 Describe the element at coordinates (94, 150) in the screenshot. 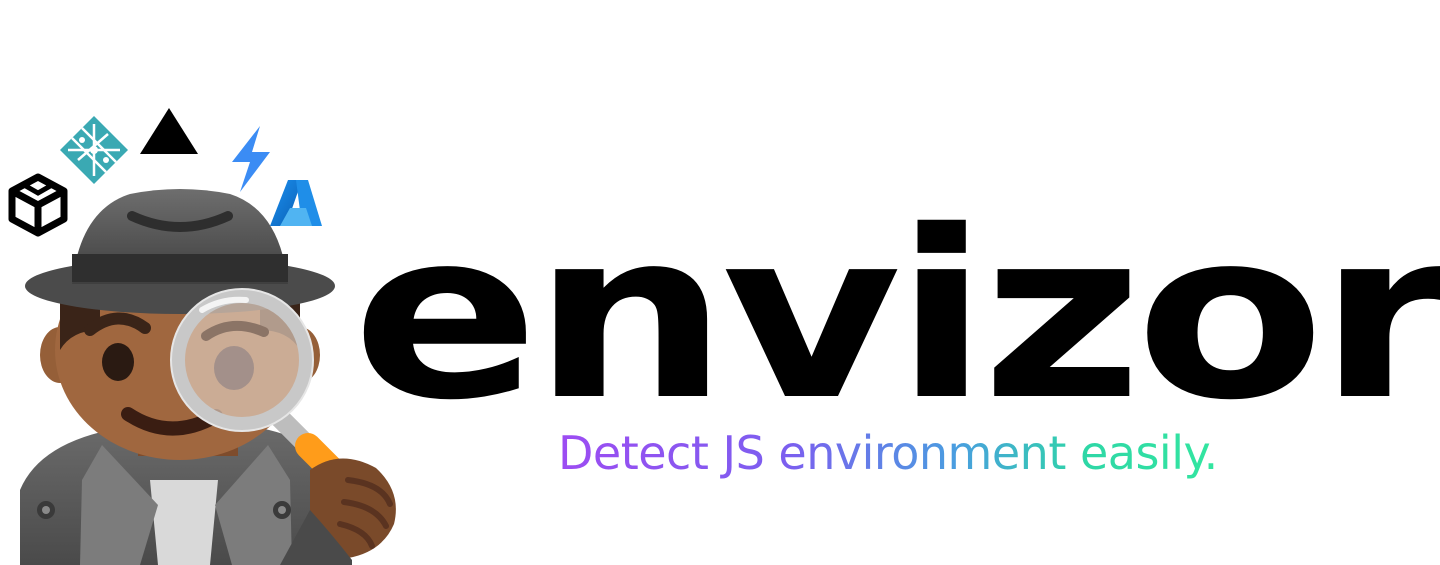

I see `netlify-icon` at that location.